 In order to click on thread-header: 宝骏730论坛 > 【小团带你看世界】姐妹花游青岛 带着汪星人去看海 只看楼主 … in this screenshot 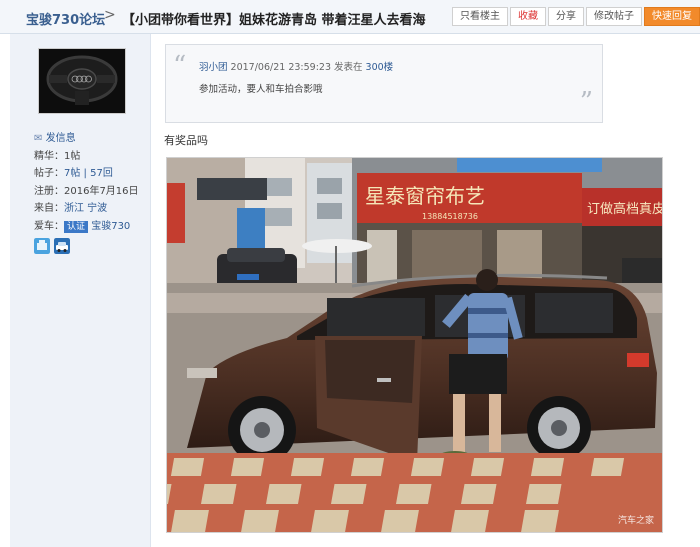, I will do `click(350, 17)`.